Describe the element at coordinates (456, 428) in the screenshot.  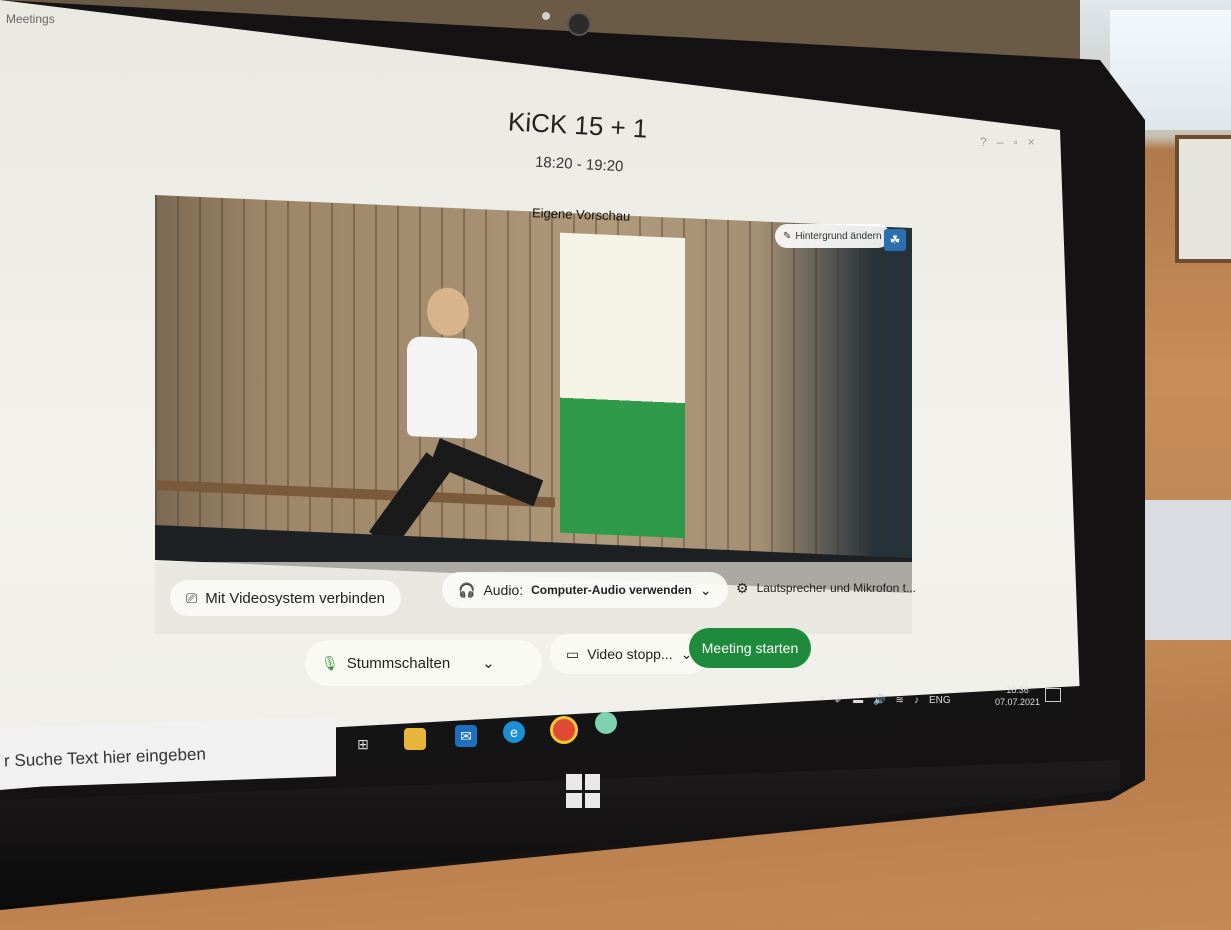
I see `person-image` at that location.